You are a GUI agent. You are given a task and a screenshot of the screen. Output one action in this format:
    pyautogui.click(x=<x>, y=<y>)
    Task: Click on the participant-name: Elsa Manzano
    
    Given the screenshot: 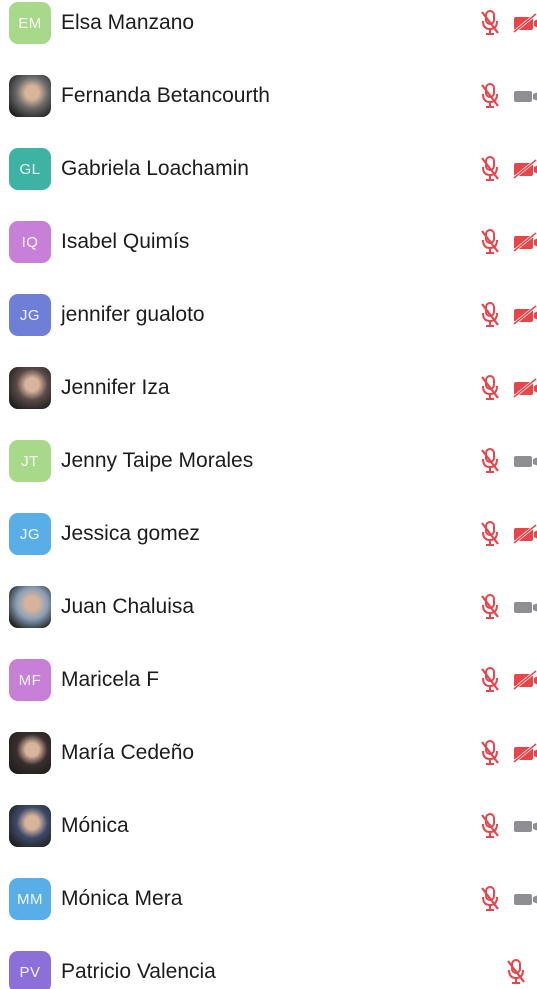 What is the action you would take?
    pyautogui.click(x=128, y=22)
    